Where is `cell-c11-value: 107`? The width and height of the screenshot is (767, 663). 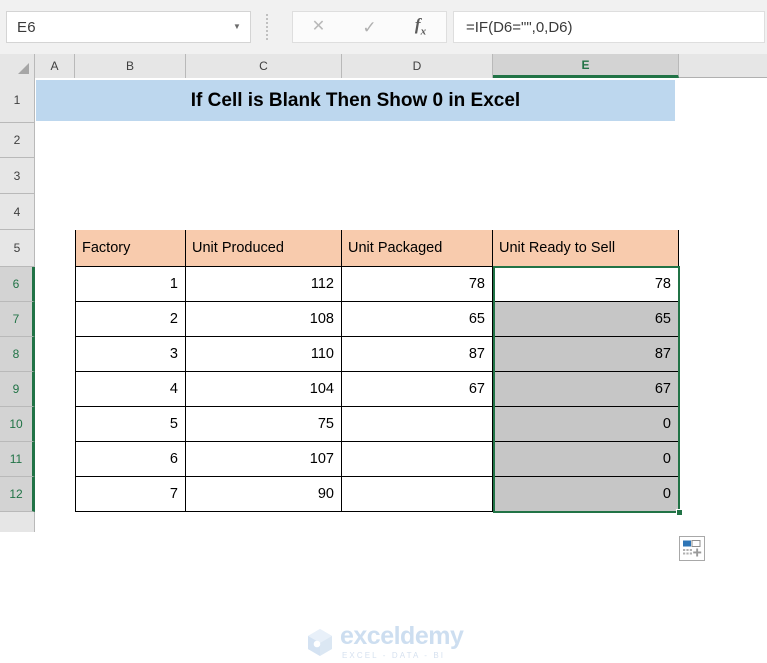 cell-c11-value: 107 is located at coordinates (321, 459).